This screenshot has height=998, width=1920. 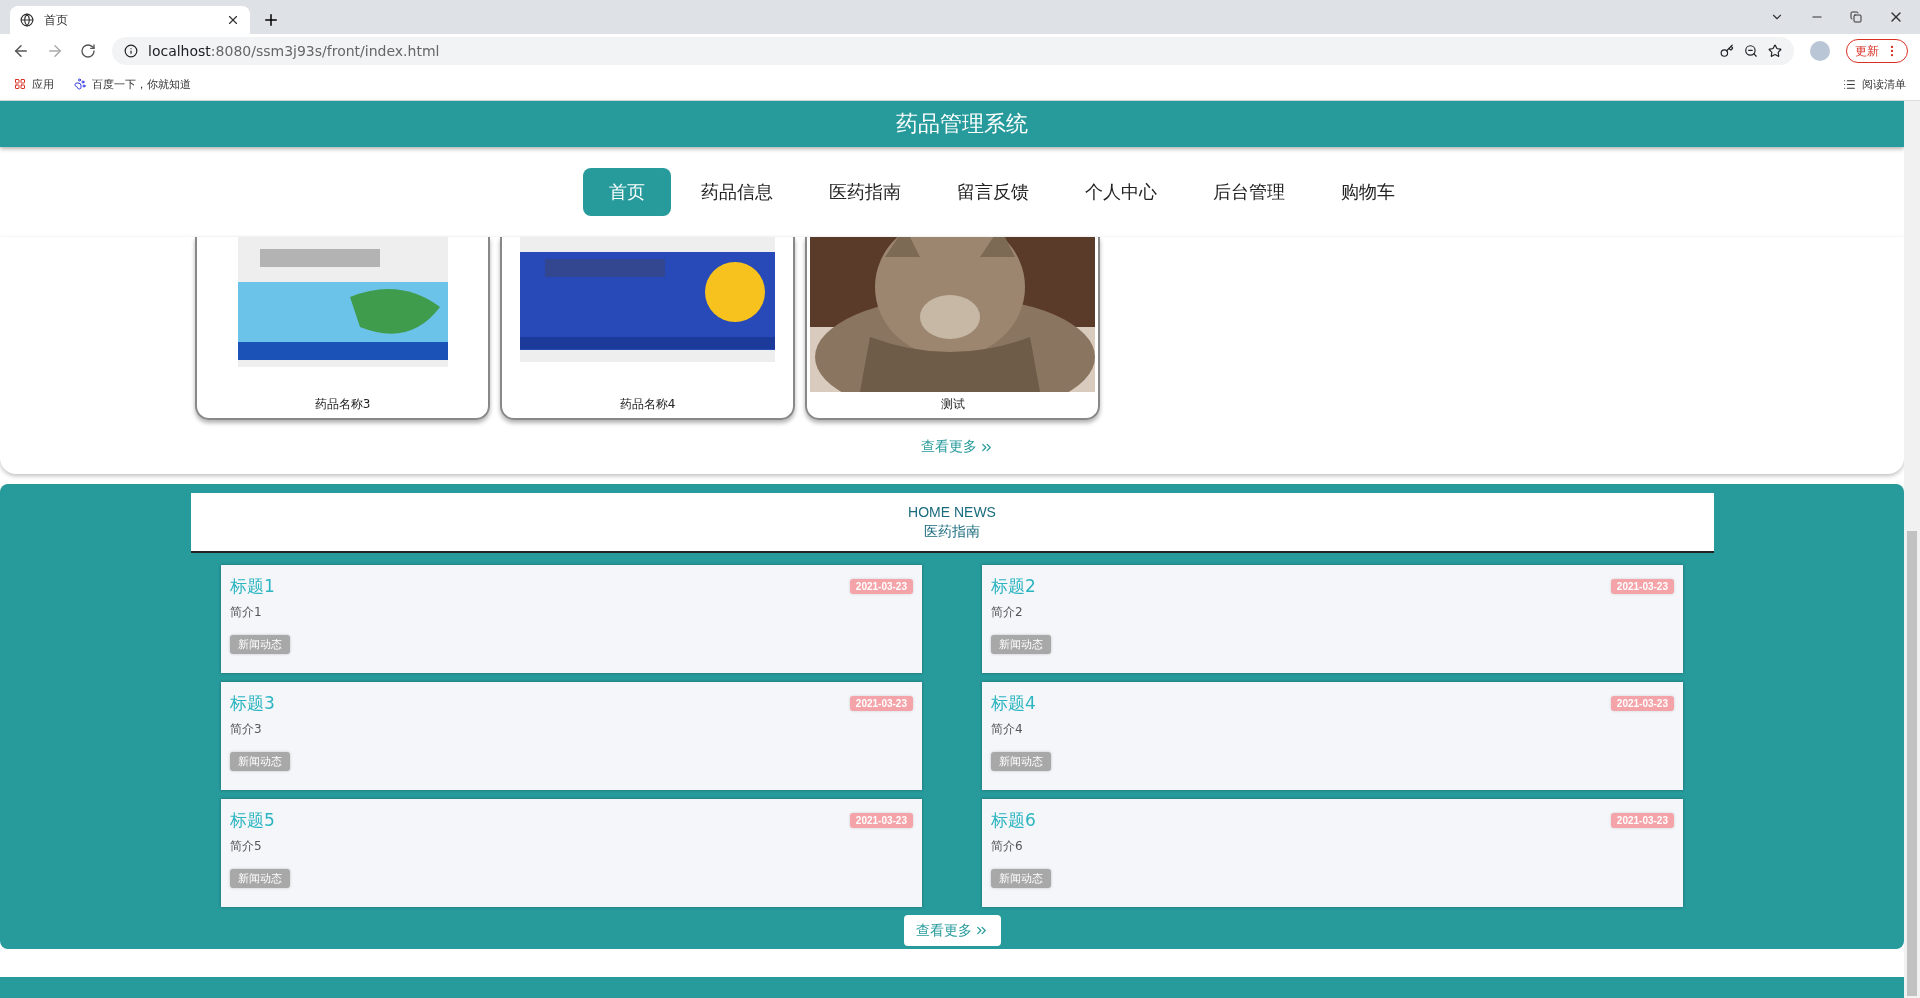 I want to click on news-card: 标题6 2021-03-23 简介6 新闻动态, so click(x=1332, y=853).